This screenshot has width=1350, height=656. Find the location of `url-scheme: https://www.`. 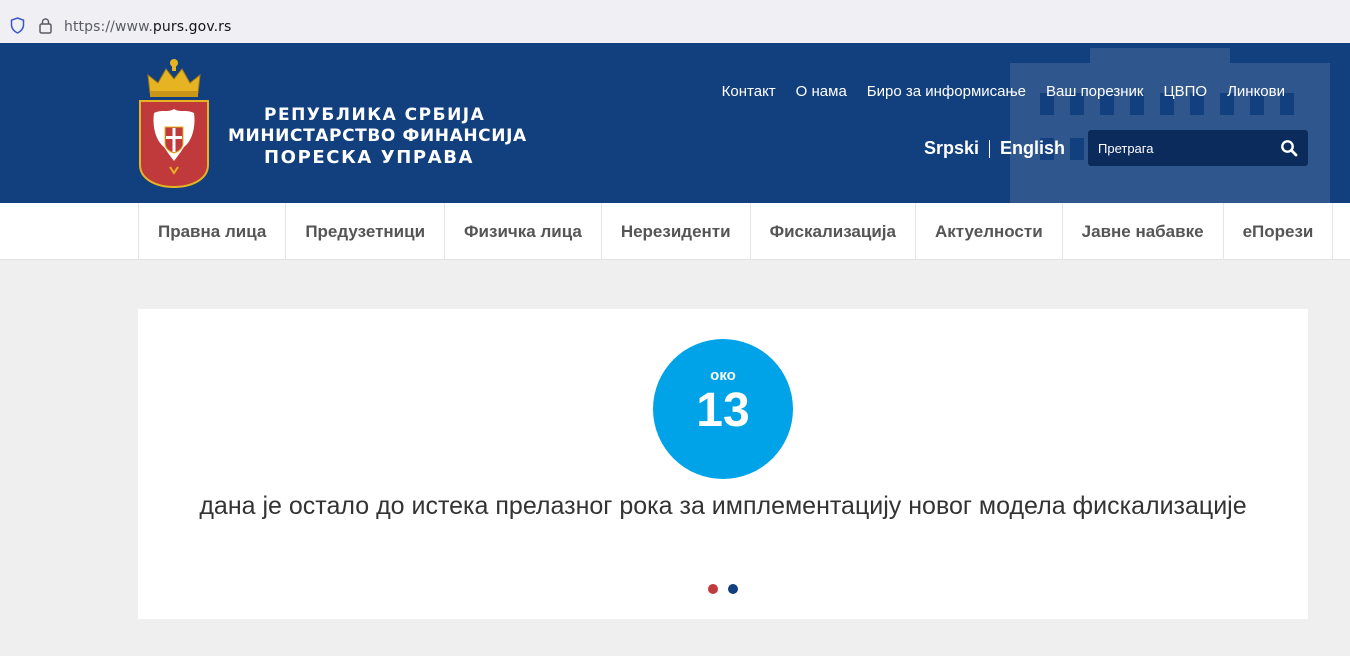

url-scheme: https://www. is located at coordinates (108, 27).